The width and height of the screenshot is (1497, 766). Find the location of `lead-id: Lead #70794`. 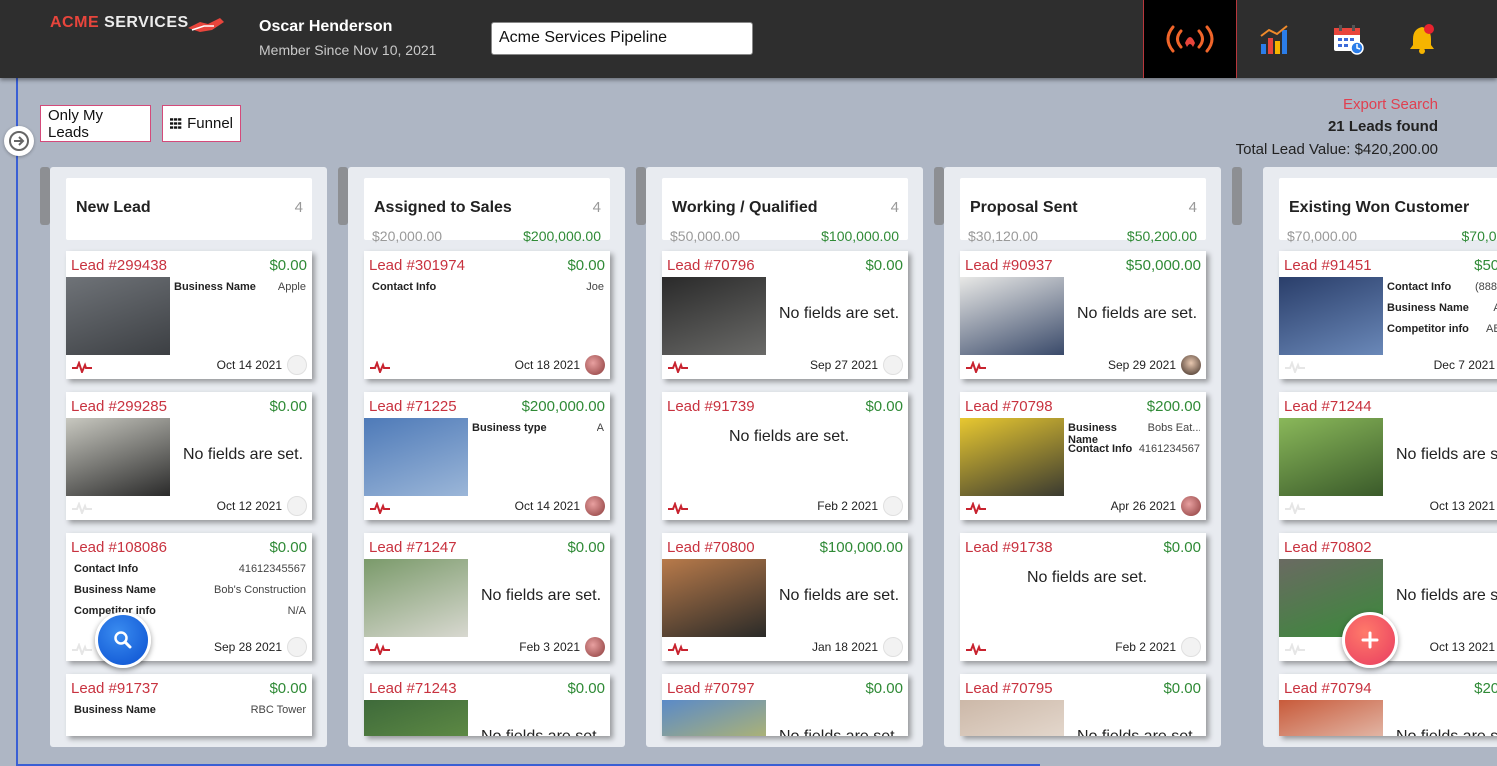

lead-id: Lead #70794 is located at coordinates (1328, 688).